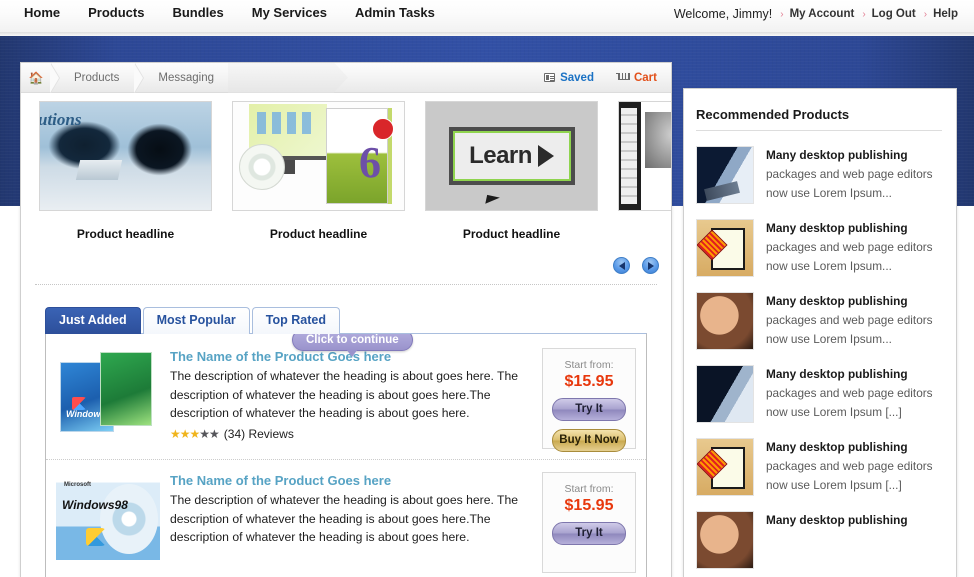 The image size is (974, 577). Describe the element at coordinates (37, 13) in the screenshot. I see `nav-item-home: Home` at that location.